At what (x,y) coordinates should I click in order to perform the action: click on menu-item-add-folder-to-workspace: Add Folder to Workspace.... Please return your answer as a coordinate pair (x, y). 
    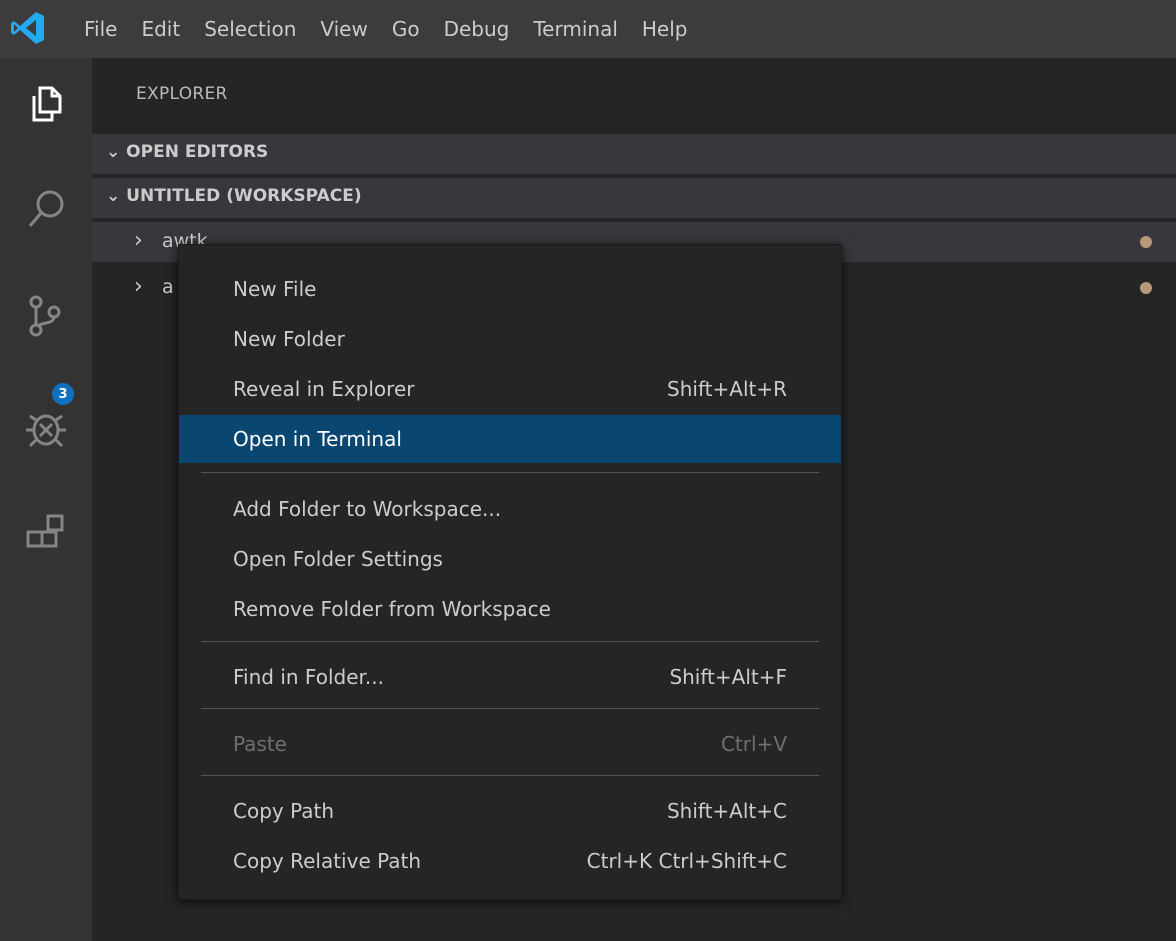
    Looking at the image, I should click on (510, 509).